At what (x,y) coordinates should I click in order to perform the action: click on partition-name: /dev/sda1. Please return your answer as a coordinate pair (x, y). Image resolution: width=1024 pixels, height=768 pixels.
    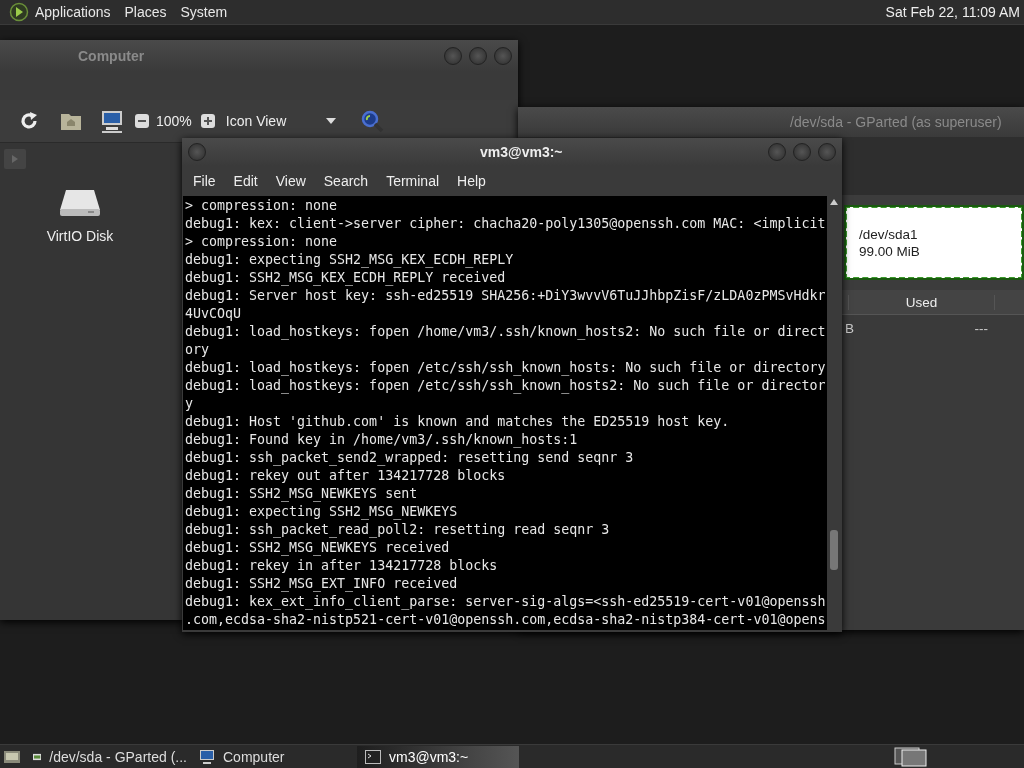
    Looking at the image, I should click on (889, 234).